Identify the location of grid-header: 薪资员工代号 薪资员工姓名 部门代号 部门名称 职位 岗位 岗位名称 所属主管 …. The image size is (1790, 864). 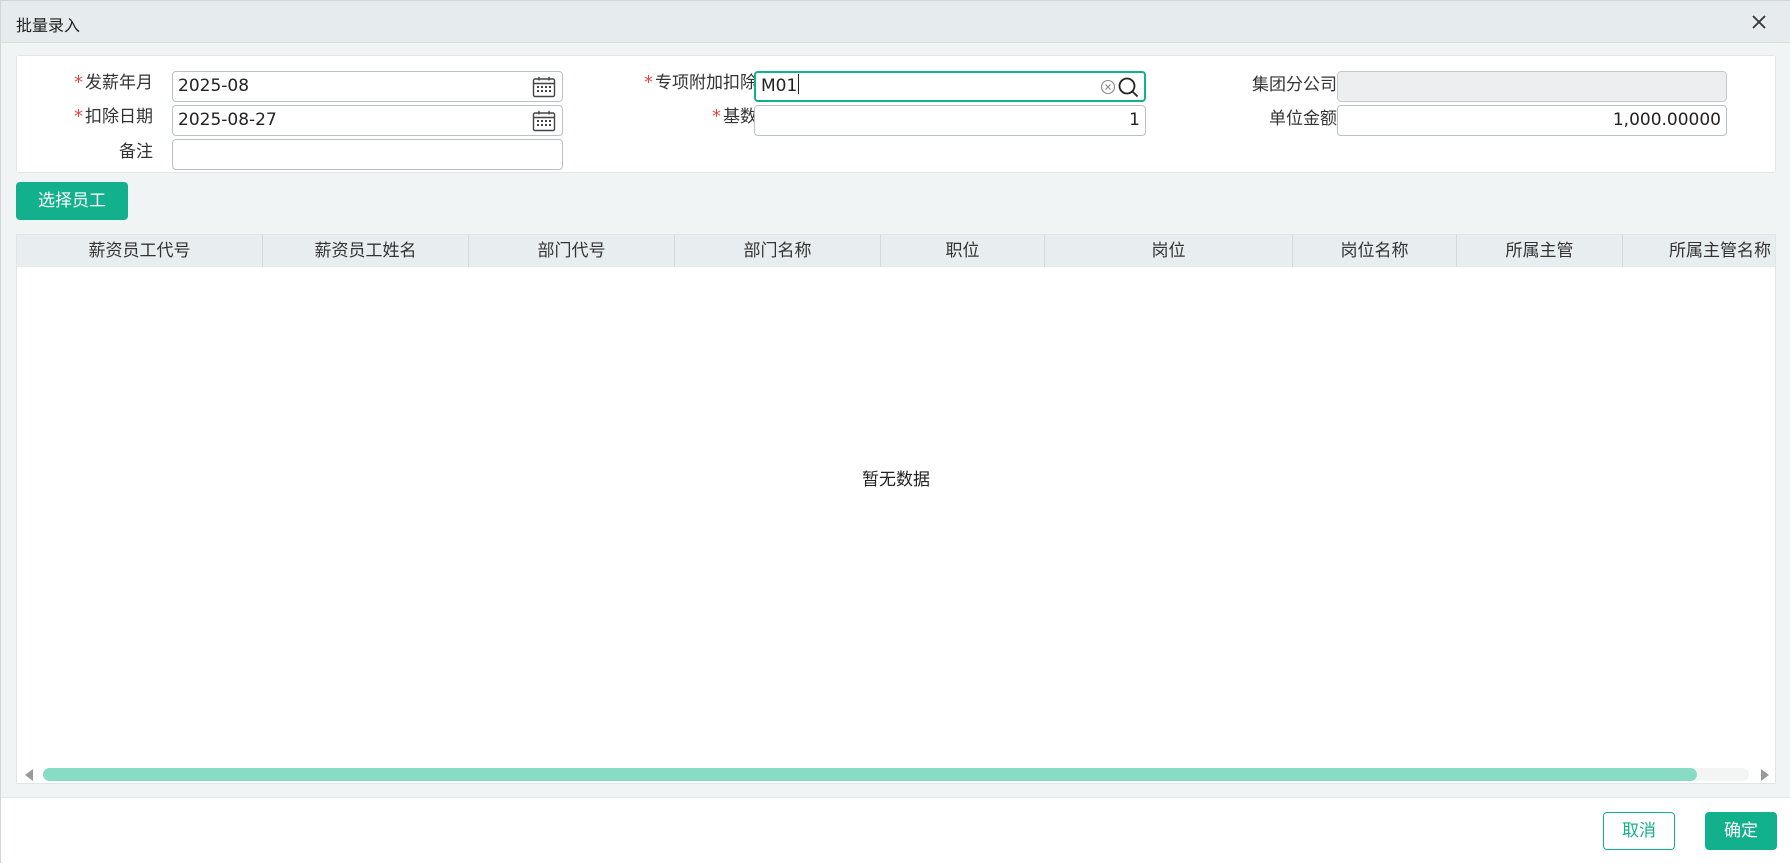
(896, 251).